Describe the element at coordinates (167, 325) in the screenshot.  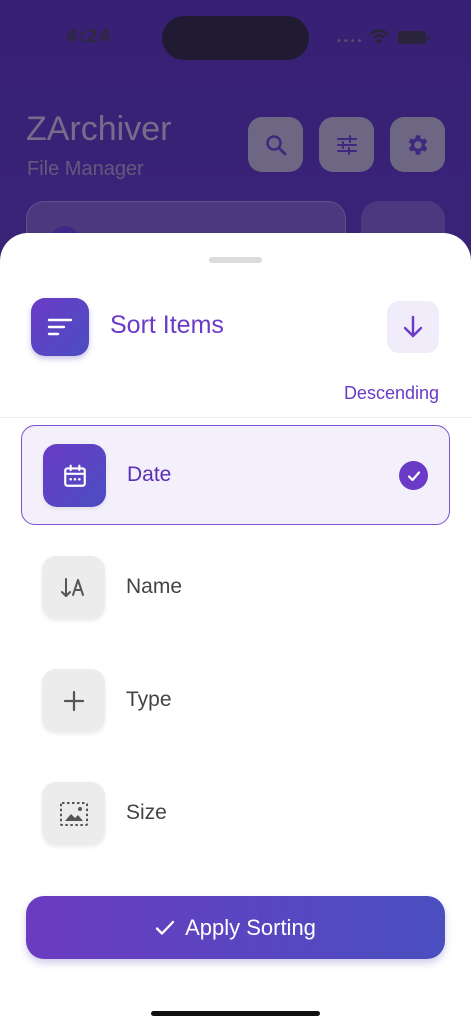
I see `sheet-title: Sort Items` at that location.